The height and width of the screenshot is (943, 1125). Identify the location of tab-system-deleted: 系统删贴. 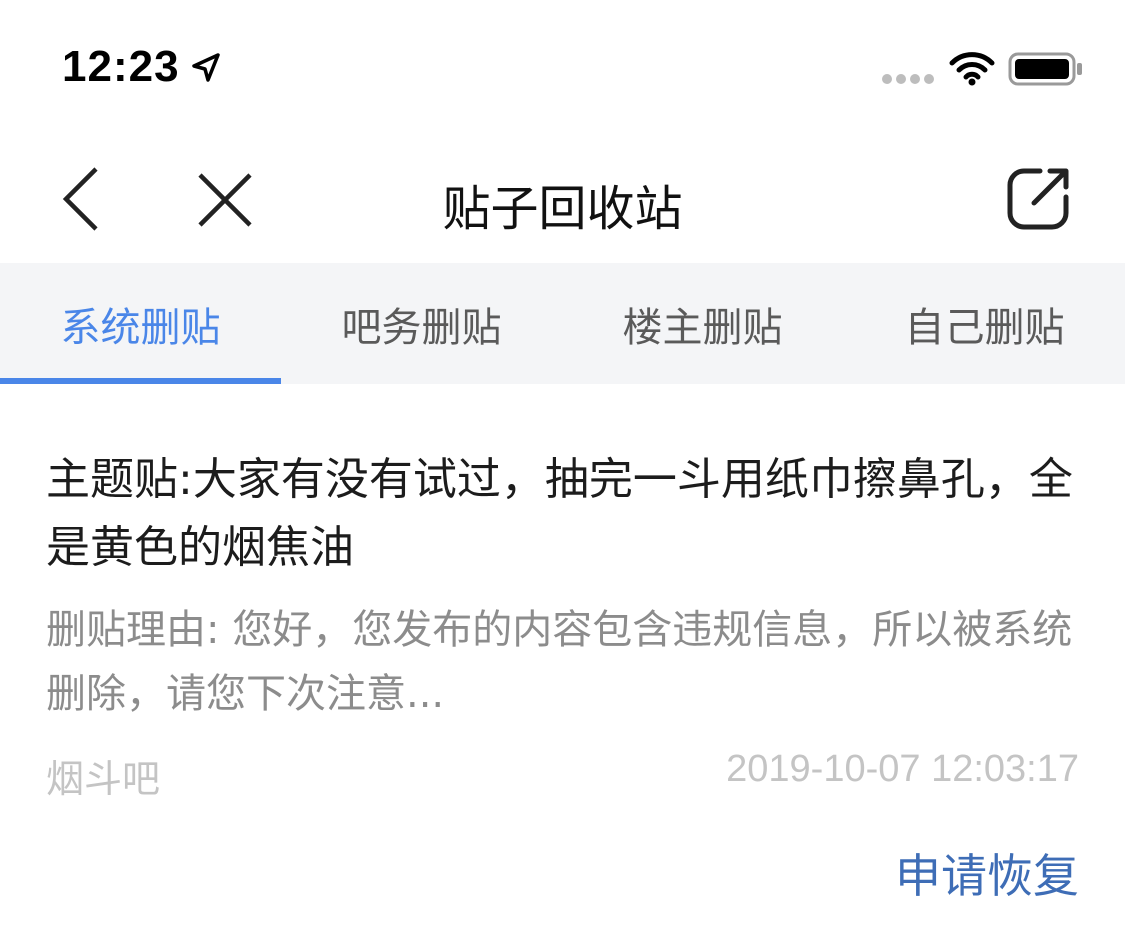
(140, 323).